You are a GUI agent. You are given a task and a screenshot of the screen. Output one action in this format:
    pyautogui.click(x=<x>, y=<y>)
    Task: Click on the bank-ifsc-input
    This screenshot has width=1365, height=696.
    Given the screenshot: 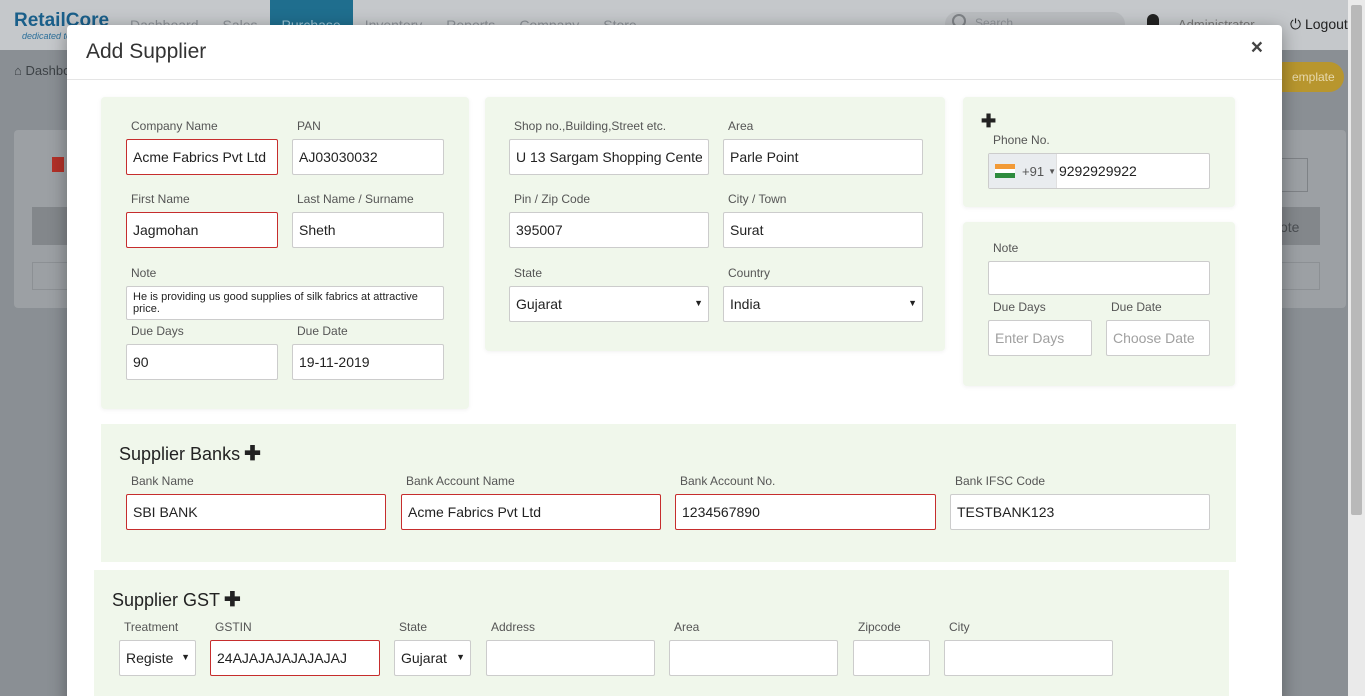 What is the action you would take?
    pyautogui.click(x=1080, y=512)
    